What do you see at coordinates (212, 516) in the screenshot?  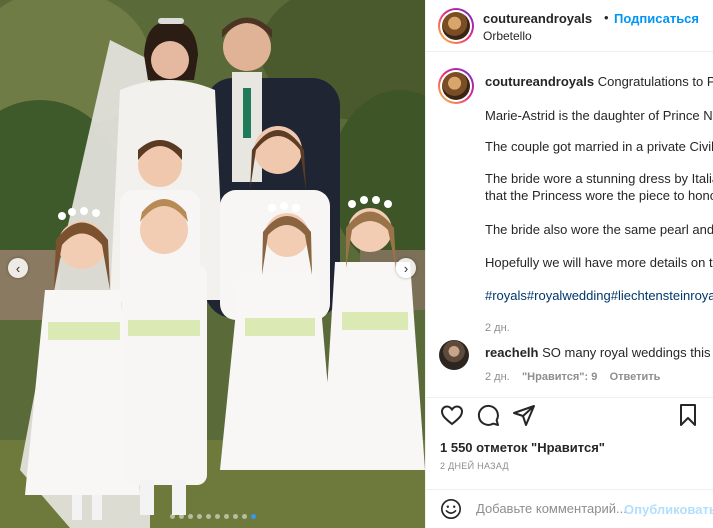 I see `carousel-indicator` at bounding box center [212, 516].